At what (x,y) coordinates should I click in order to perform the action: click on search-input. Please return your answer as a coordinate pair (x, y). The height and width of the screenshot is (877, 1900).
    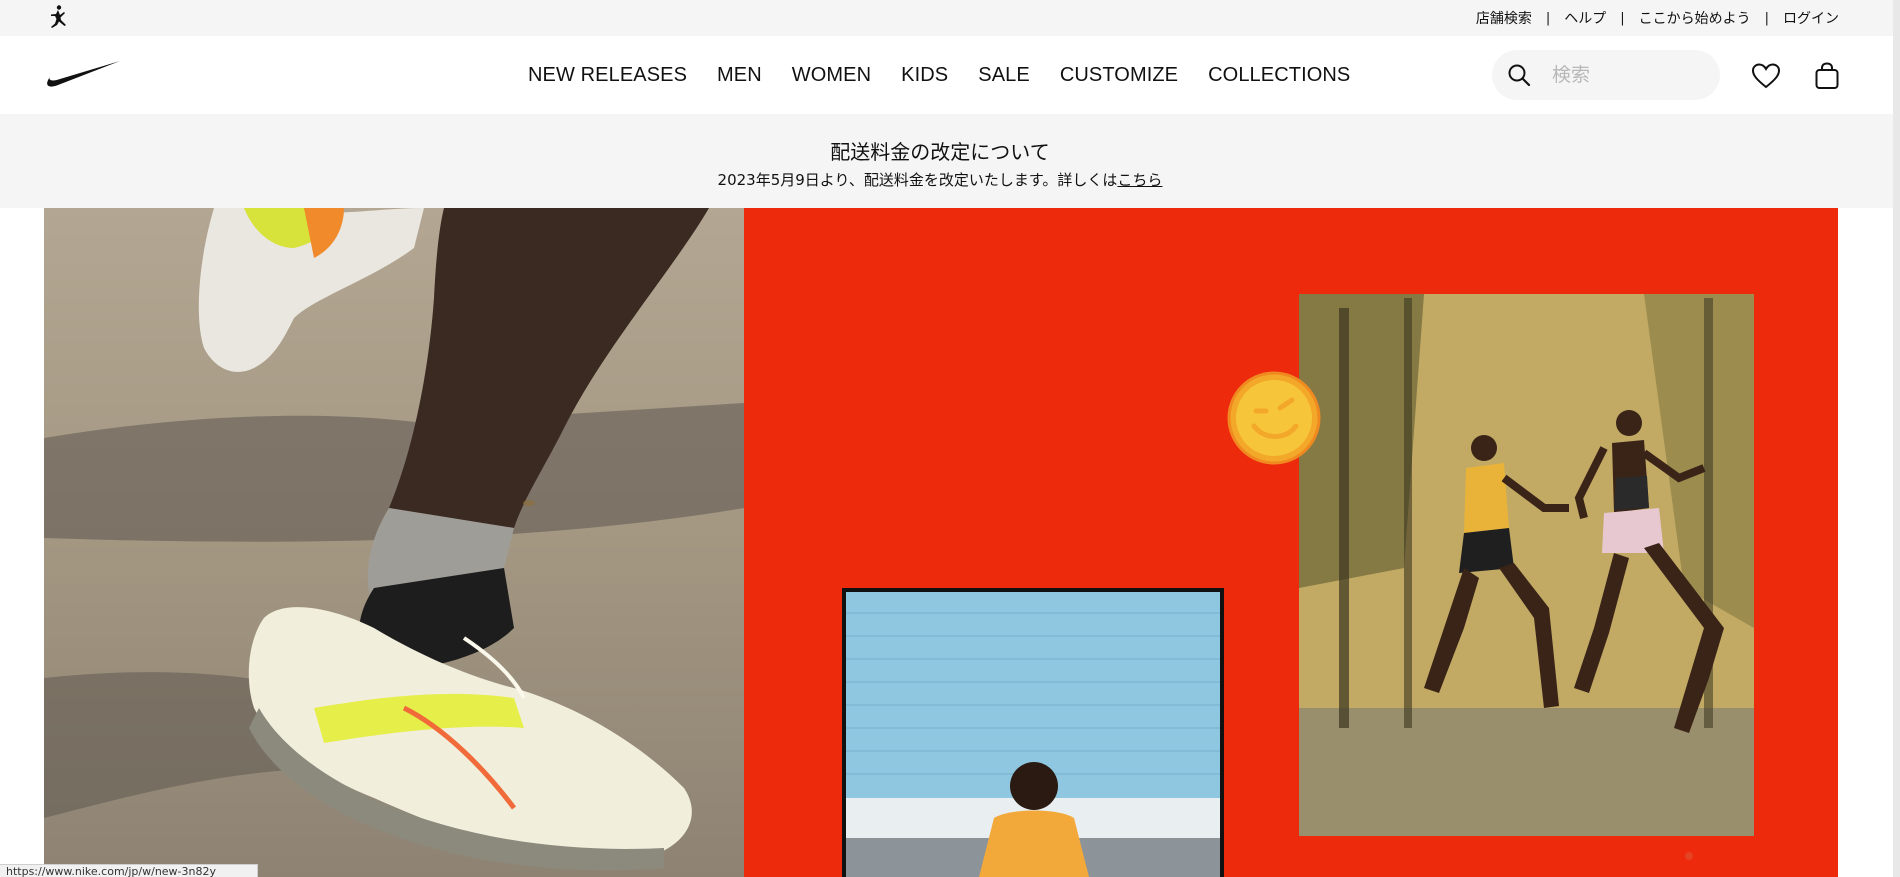
    Looking at the image, I should click on (1627, 75).